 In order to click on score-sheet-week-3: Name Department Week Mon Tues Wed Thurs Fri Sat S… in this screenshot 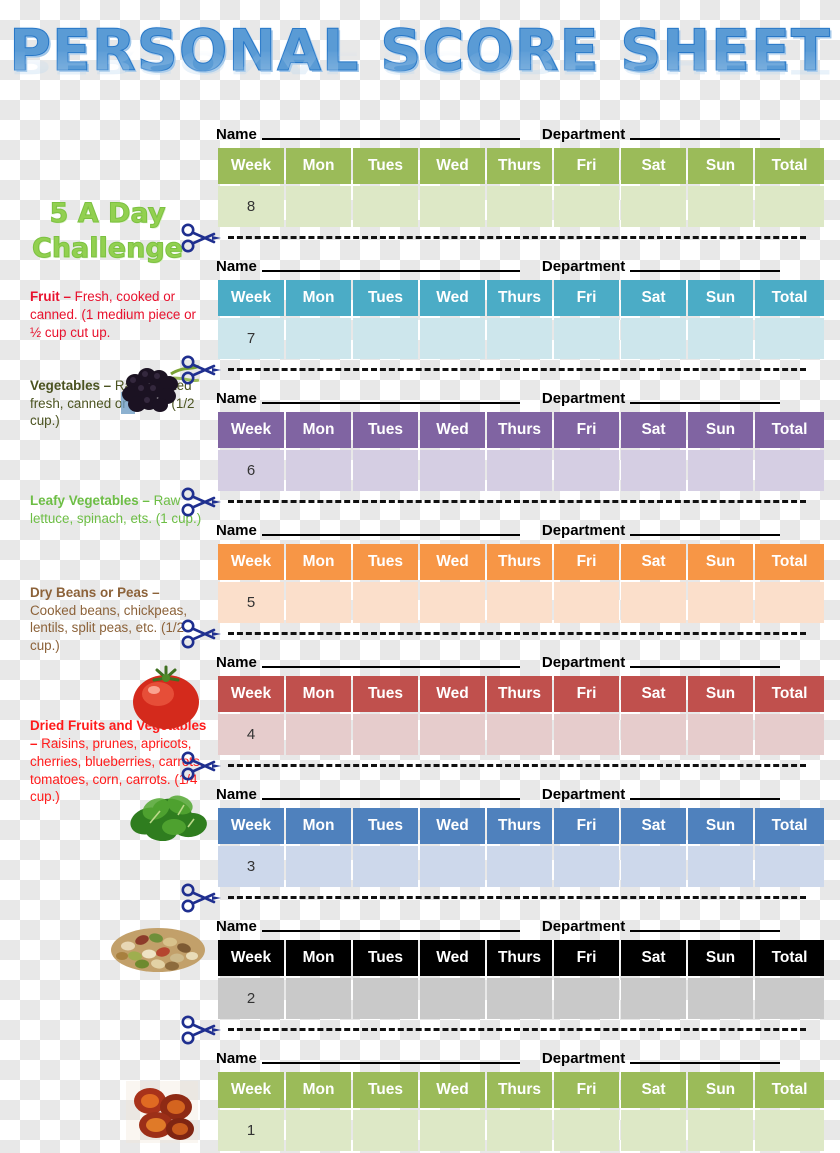, I will do `click(502, 844)`.